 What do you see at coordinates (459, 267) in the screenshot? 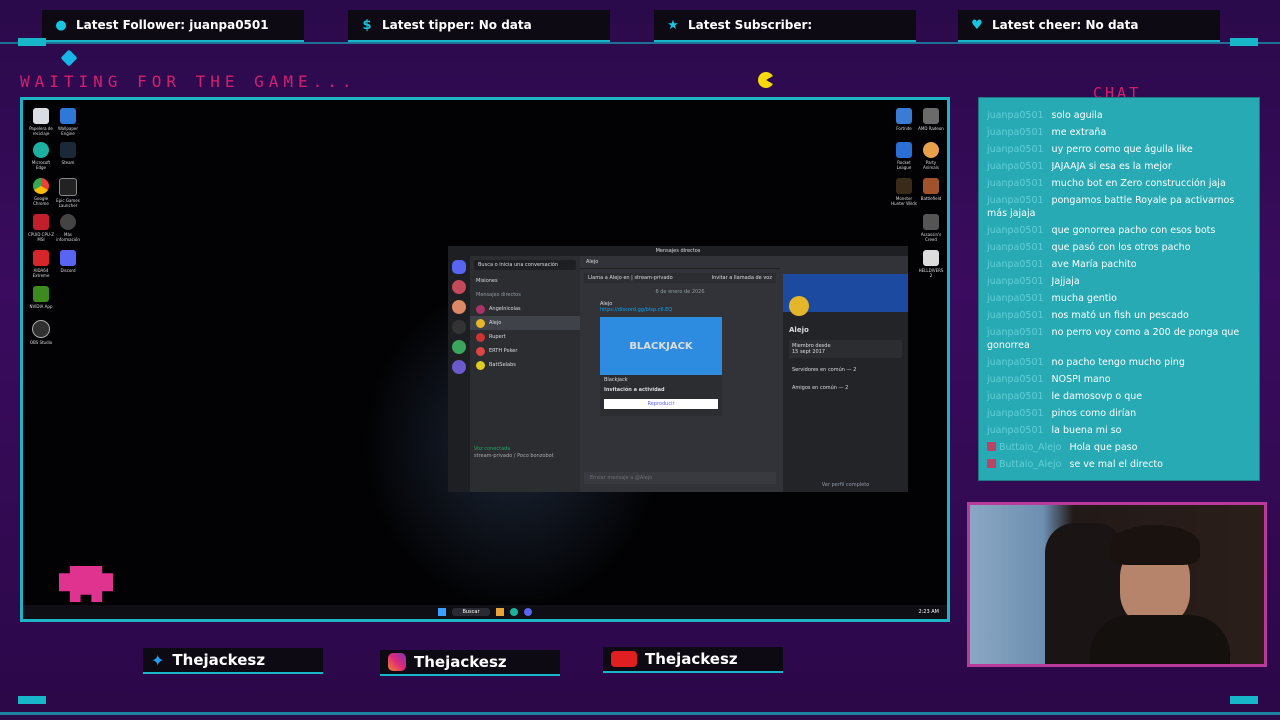
I see `discord-home-icon` at bounding box center [459, 267].